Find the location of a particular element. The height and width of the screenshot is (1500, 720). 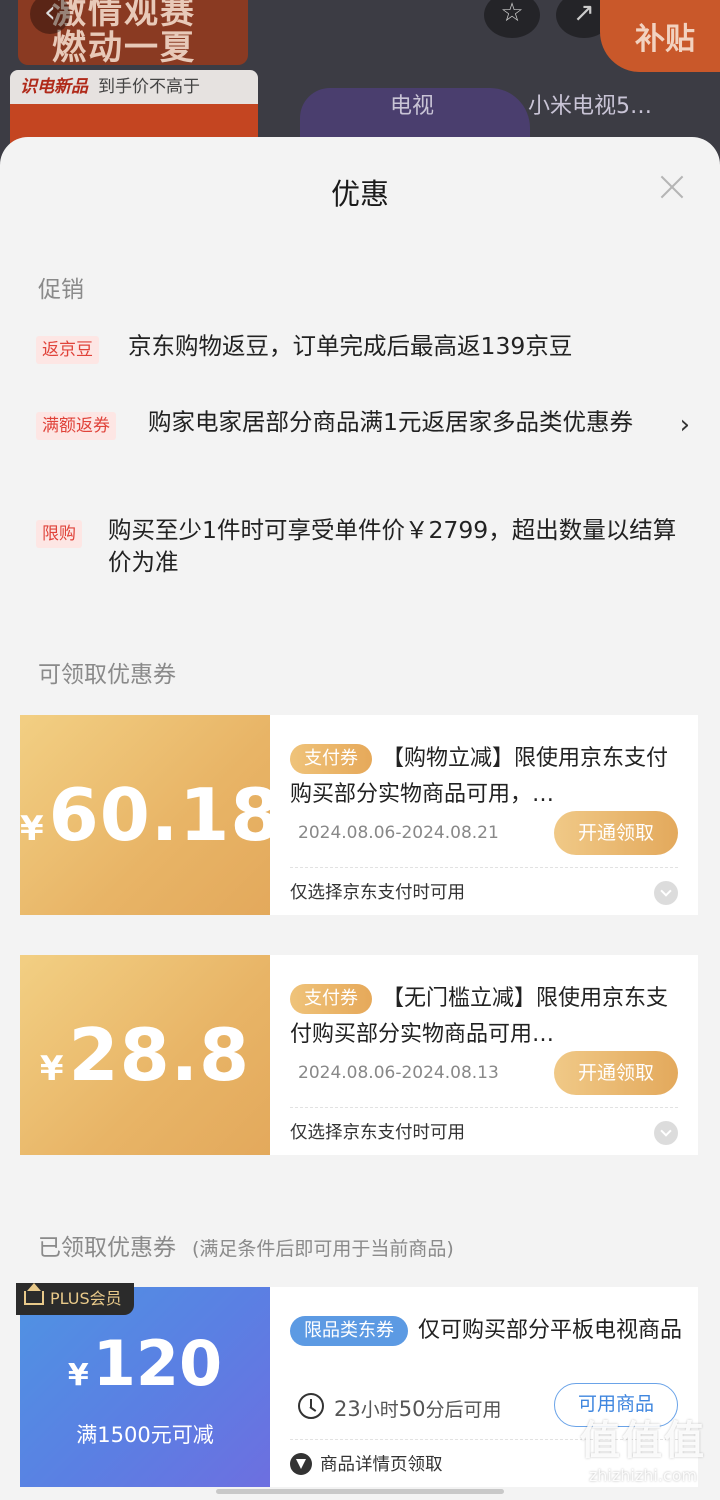

promo-item: 返京豆 京东购物返豆，订单完成后最高返139京豆 is located at coordinates (360, 351).